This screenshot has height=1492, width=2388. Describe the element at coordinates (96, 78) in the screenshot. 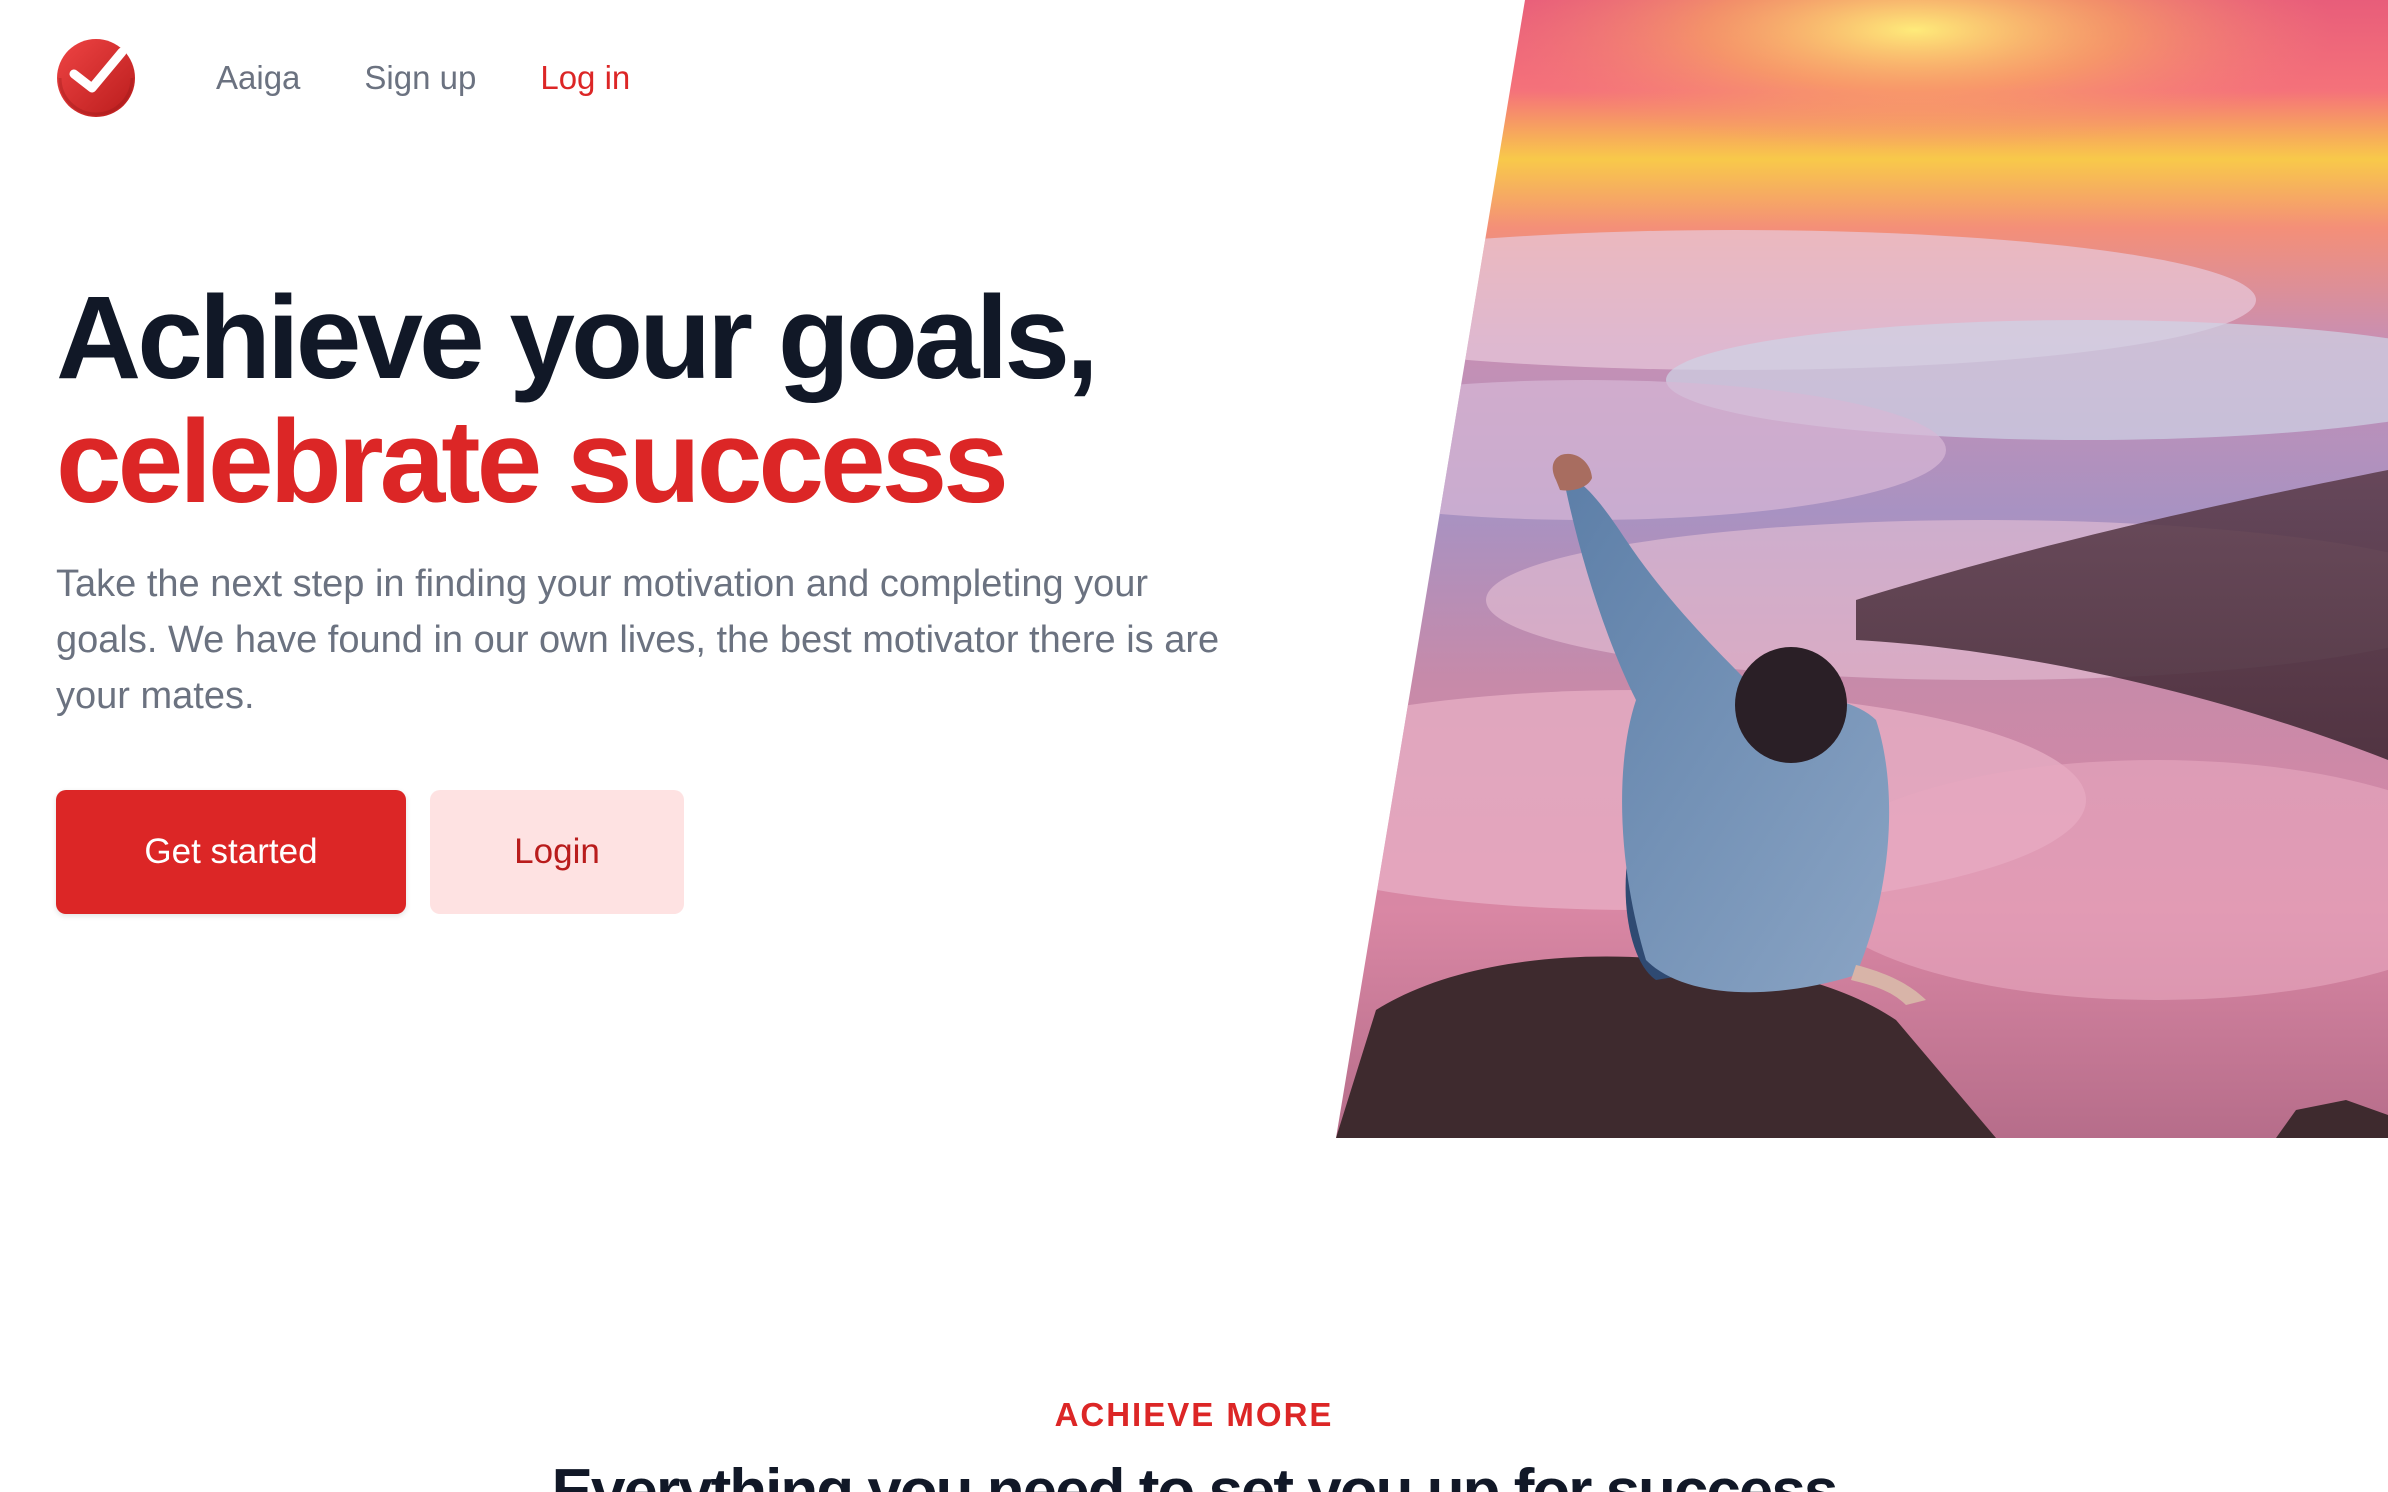

I see `checkmark-logo-icon` at that location.